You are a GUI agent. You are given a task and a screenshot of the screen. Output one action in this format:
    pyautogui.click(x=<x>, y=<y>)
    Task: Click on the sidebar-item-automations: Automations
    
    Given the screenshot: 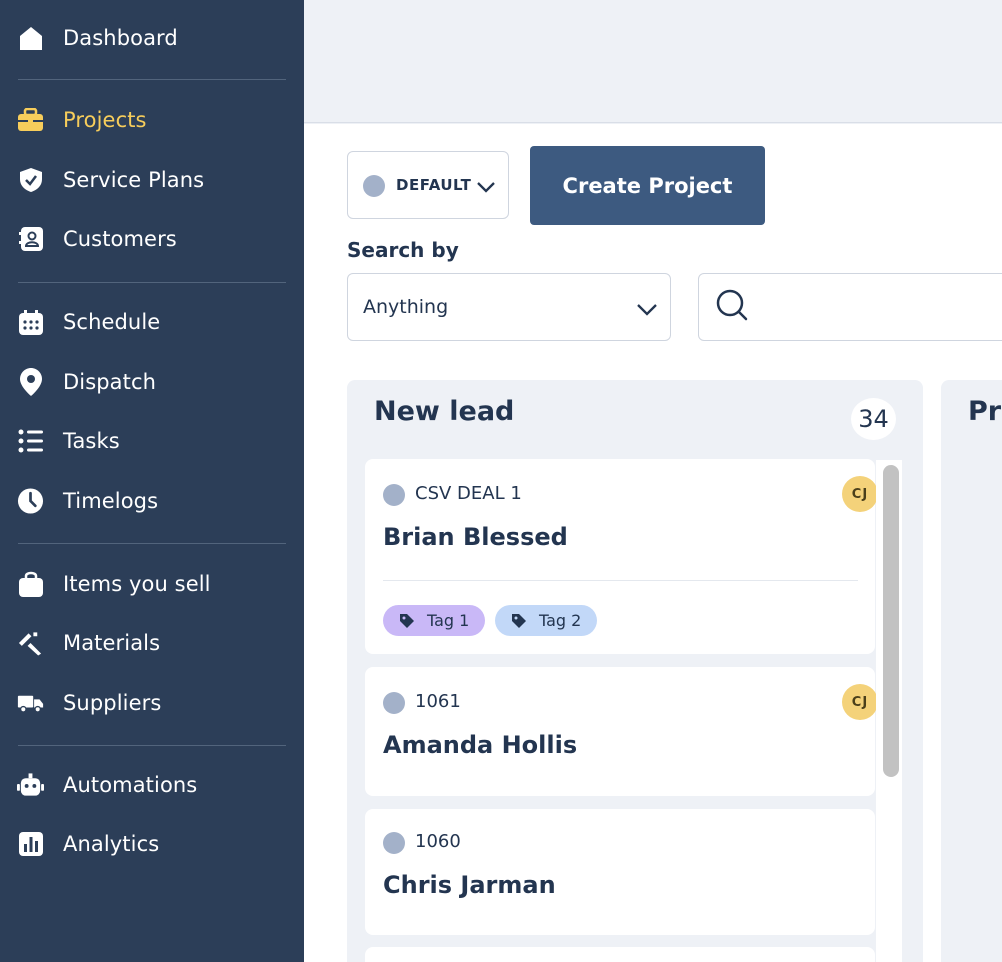 What is the action you would take?
    pyautogui.click(x=152, y=785)
    